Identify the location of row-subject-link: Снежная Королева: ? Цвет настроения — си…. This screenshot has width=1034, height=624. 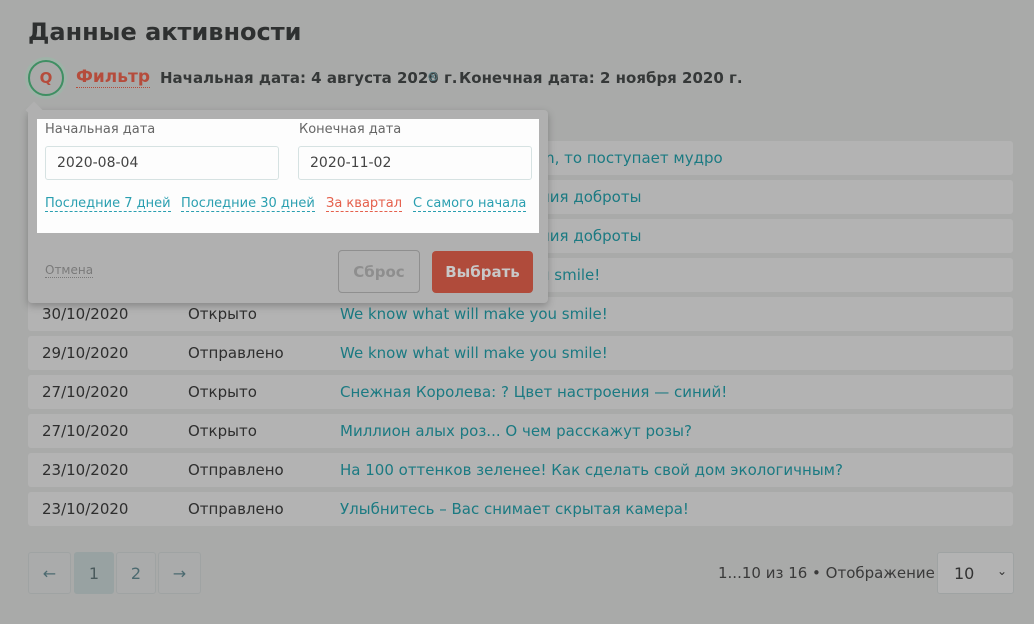
(533, 392).